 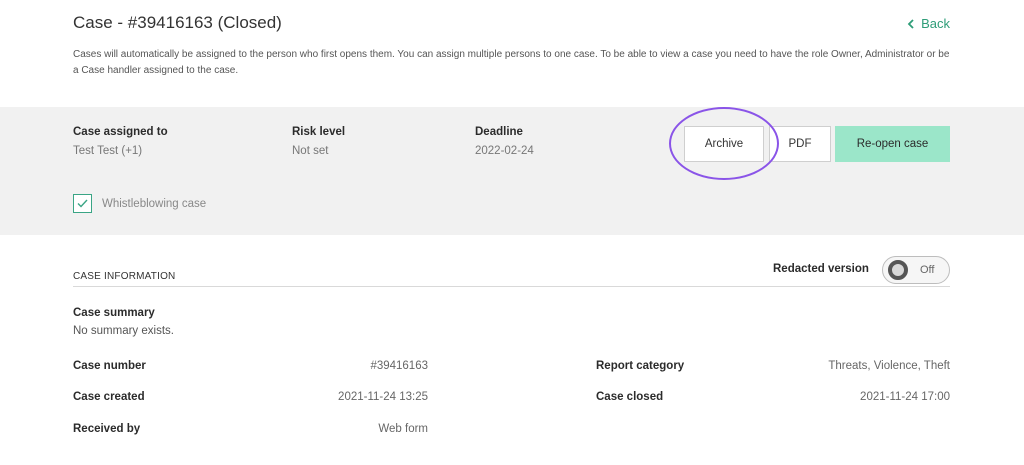 I want to click on report-category-value: Threats, Violence, Theft, so click(x=889, y=366).